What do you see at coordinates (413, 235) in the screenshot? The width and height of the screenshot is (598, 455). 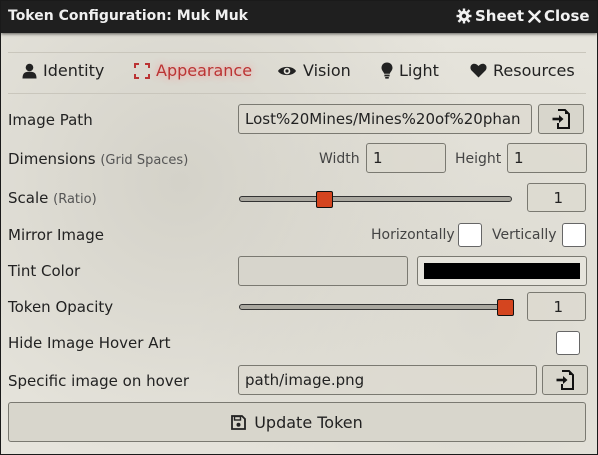 I see `horizontally-label: Horizontally` at bounding box center [413, 235].